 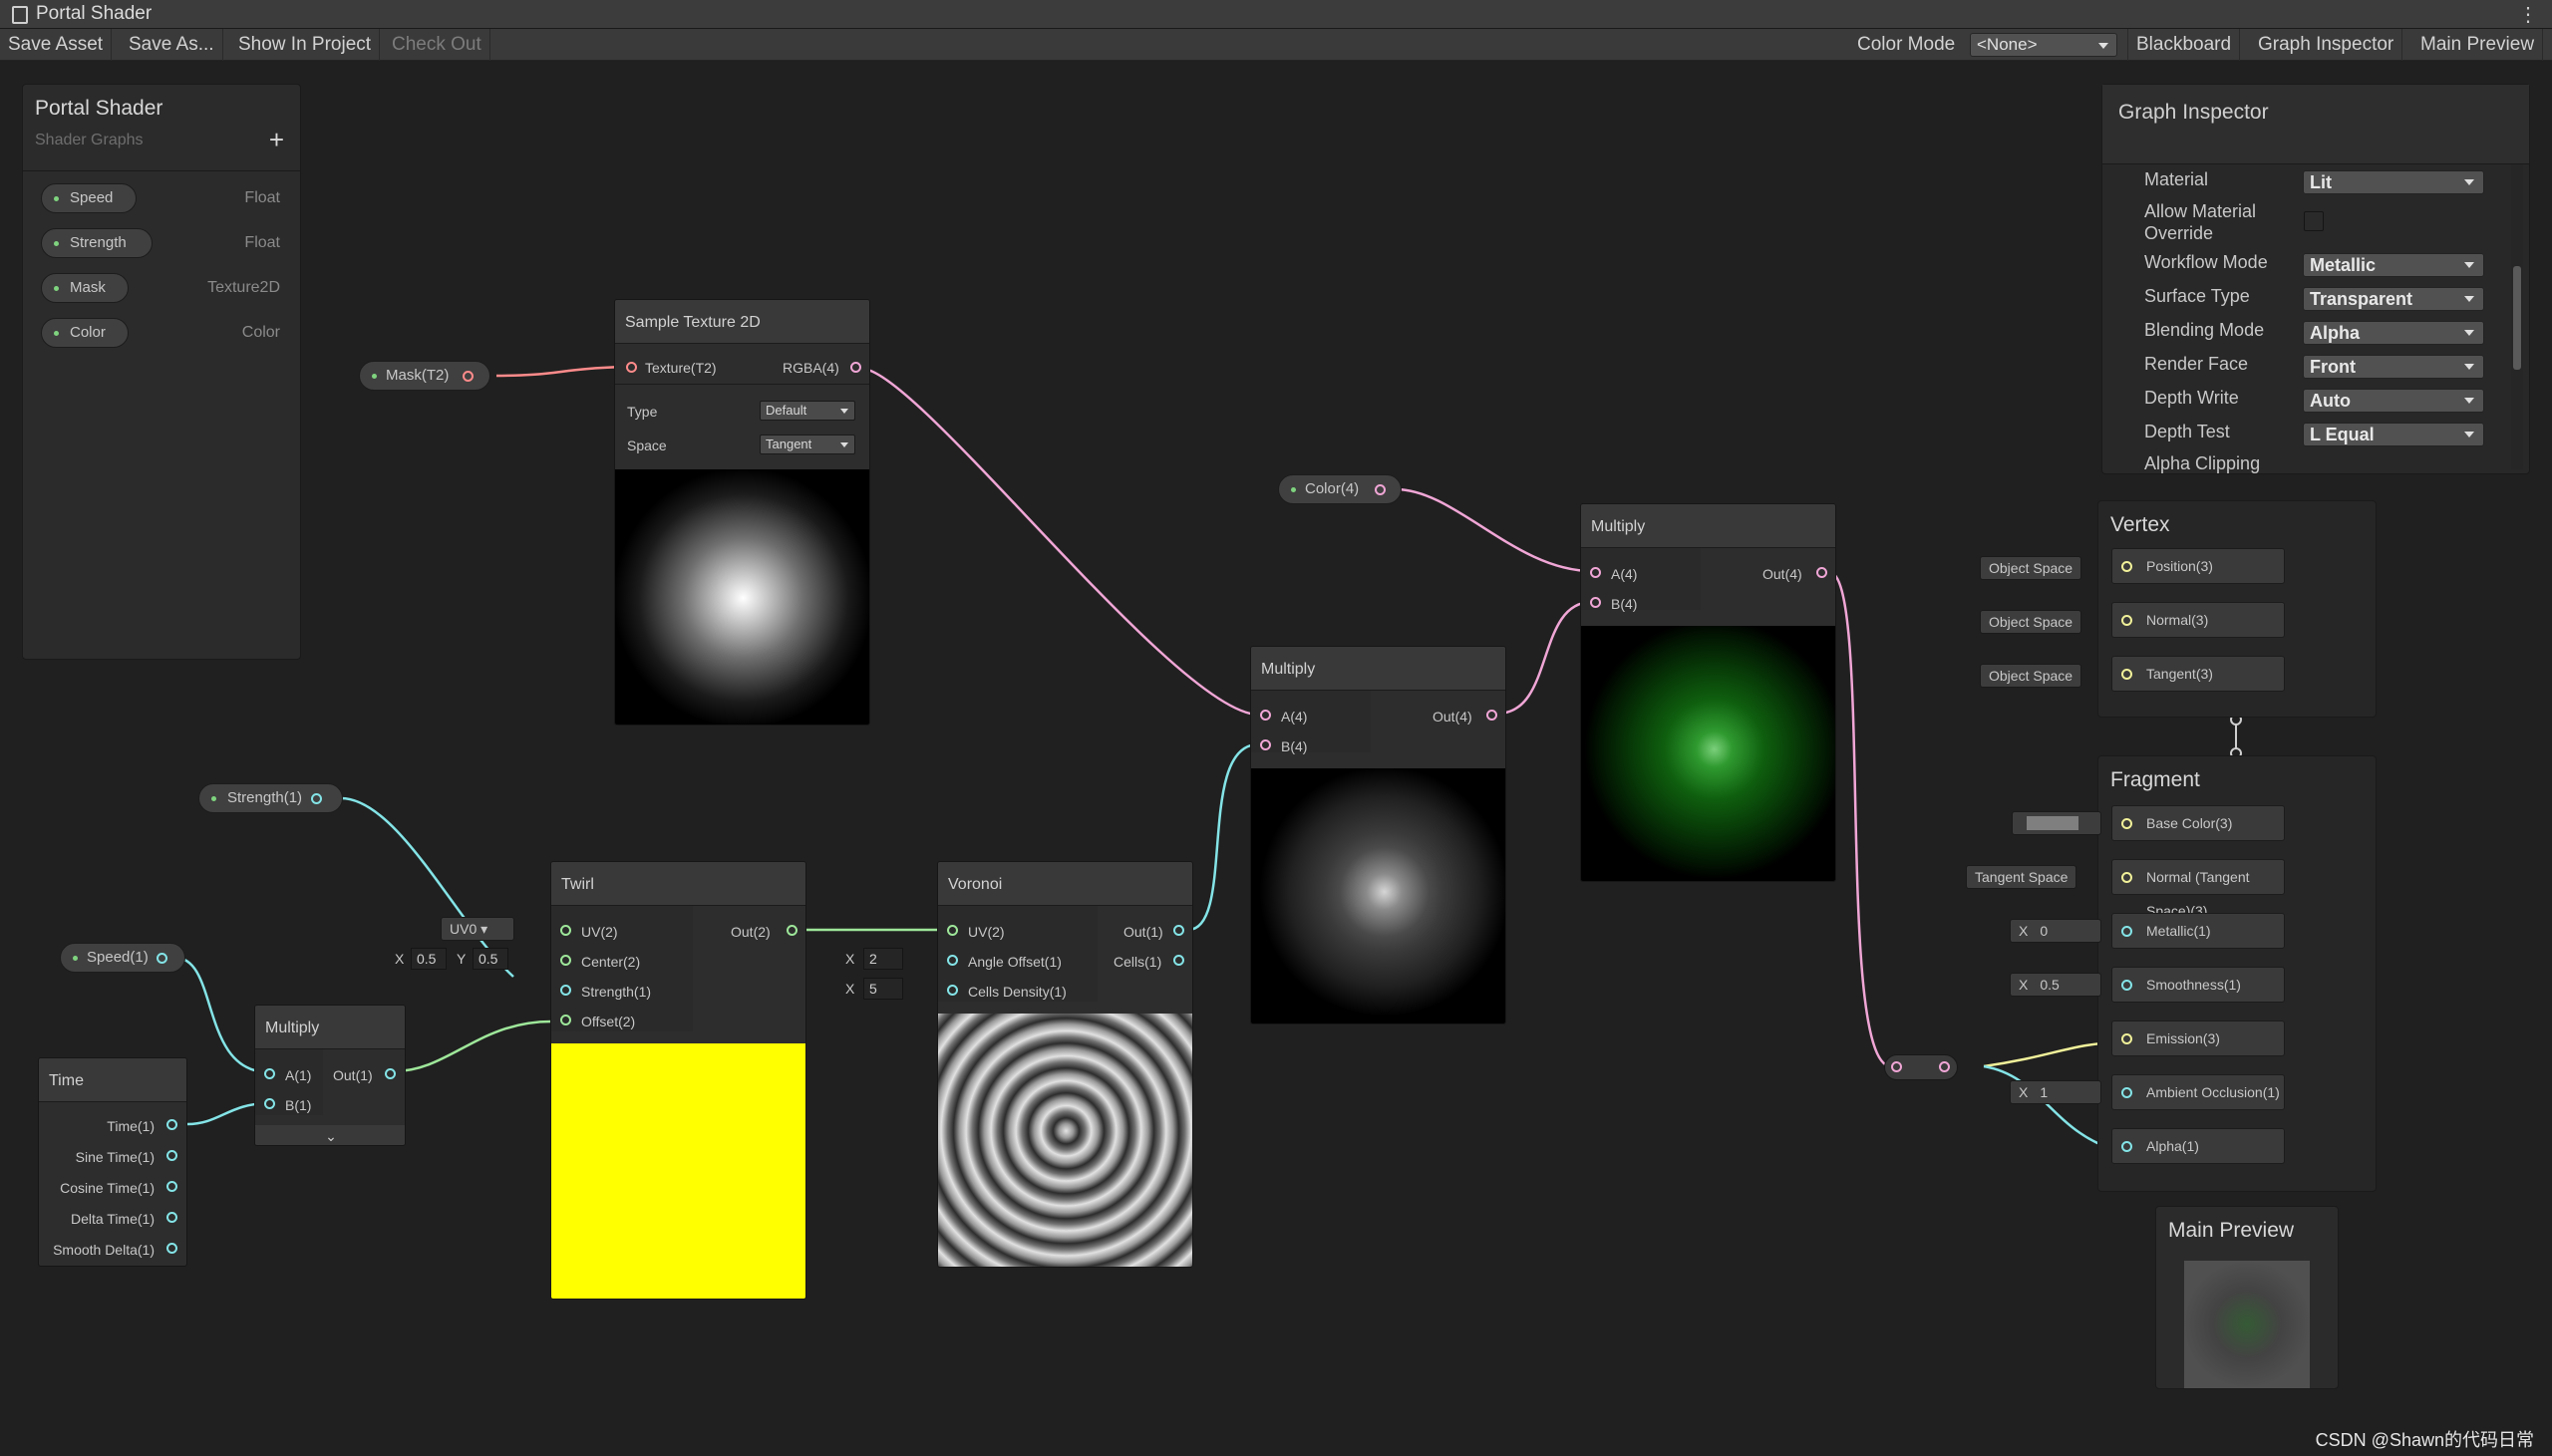 What do you see at coordinates (1340, 489) in the screenshot?
I see `property-node-color: Color(4)` at bounding box center [1340, 489].